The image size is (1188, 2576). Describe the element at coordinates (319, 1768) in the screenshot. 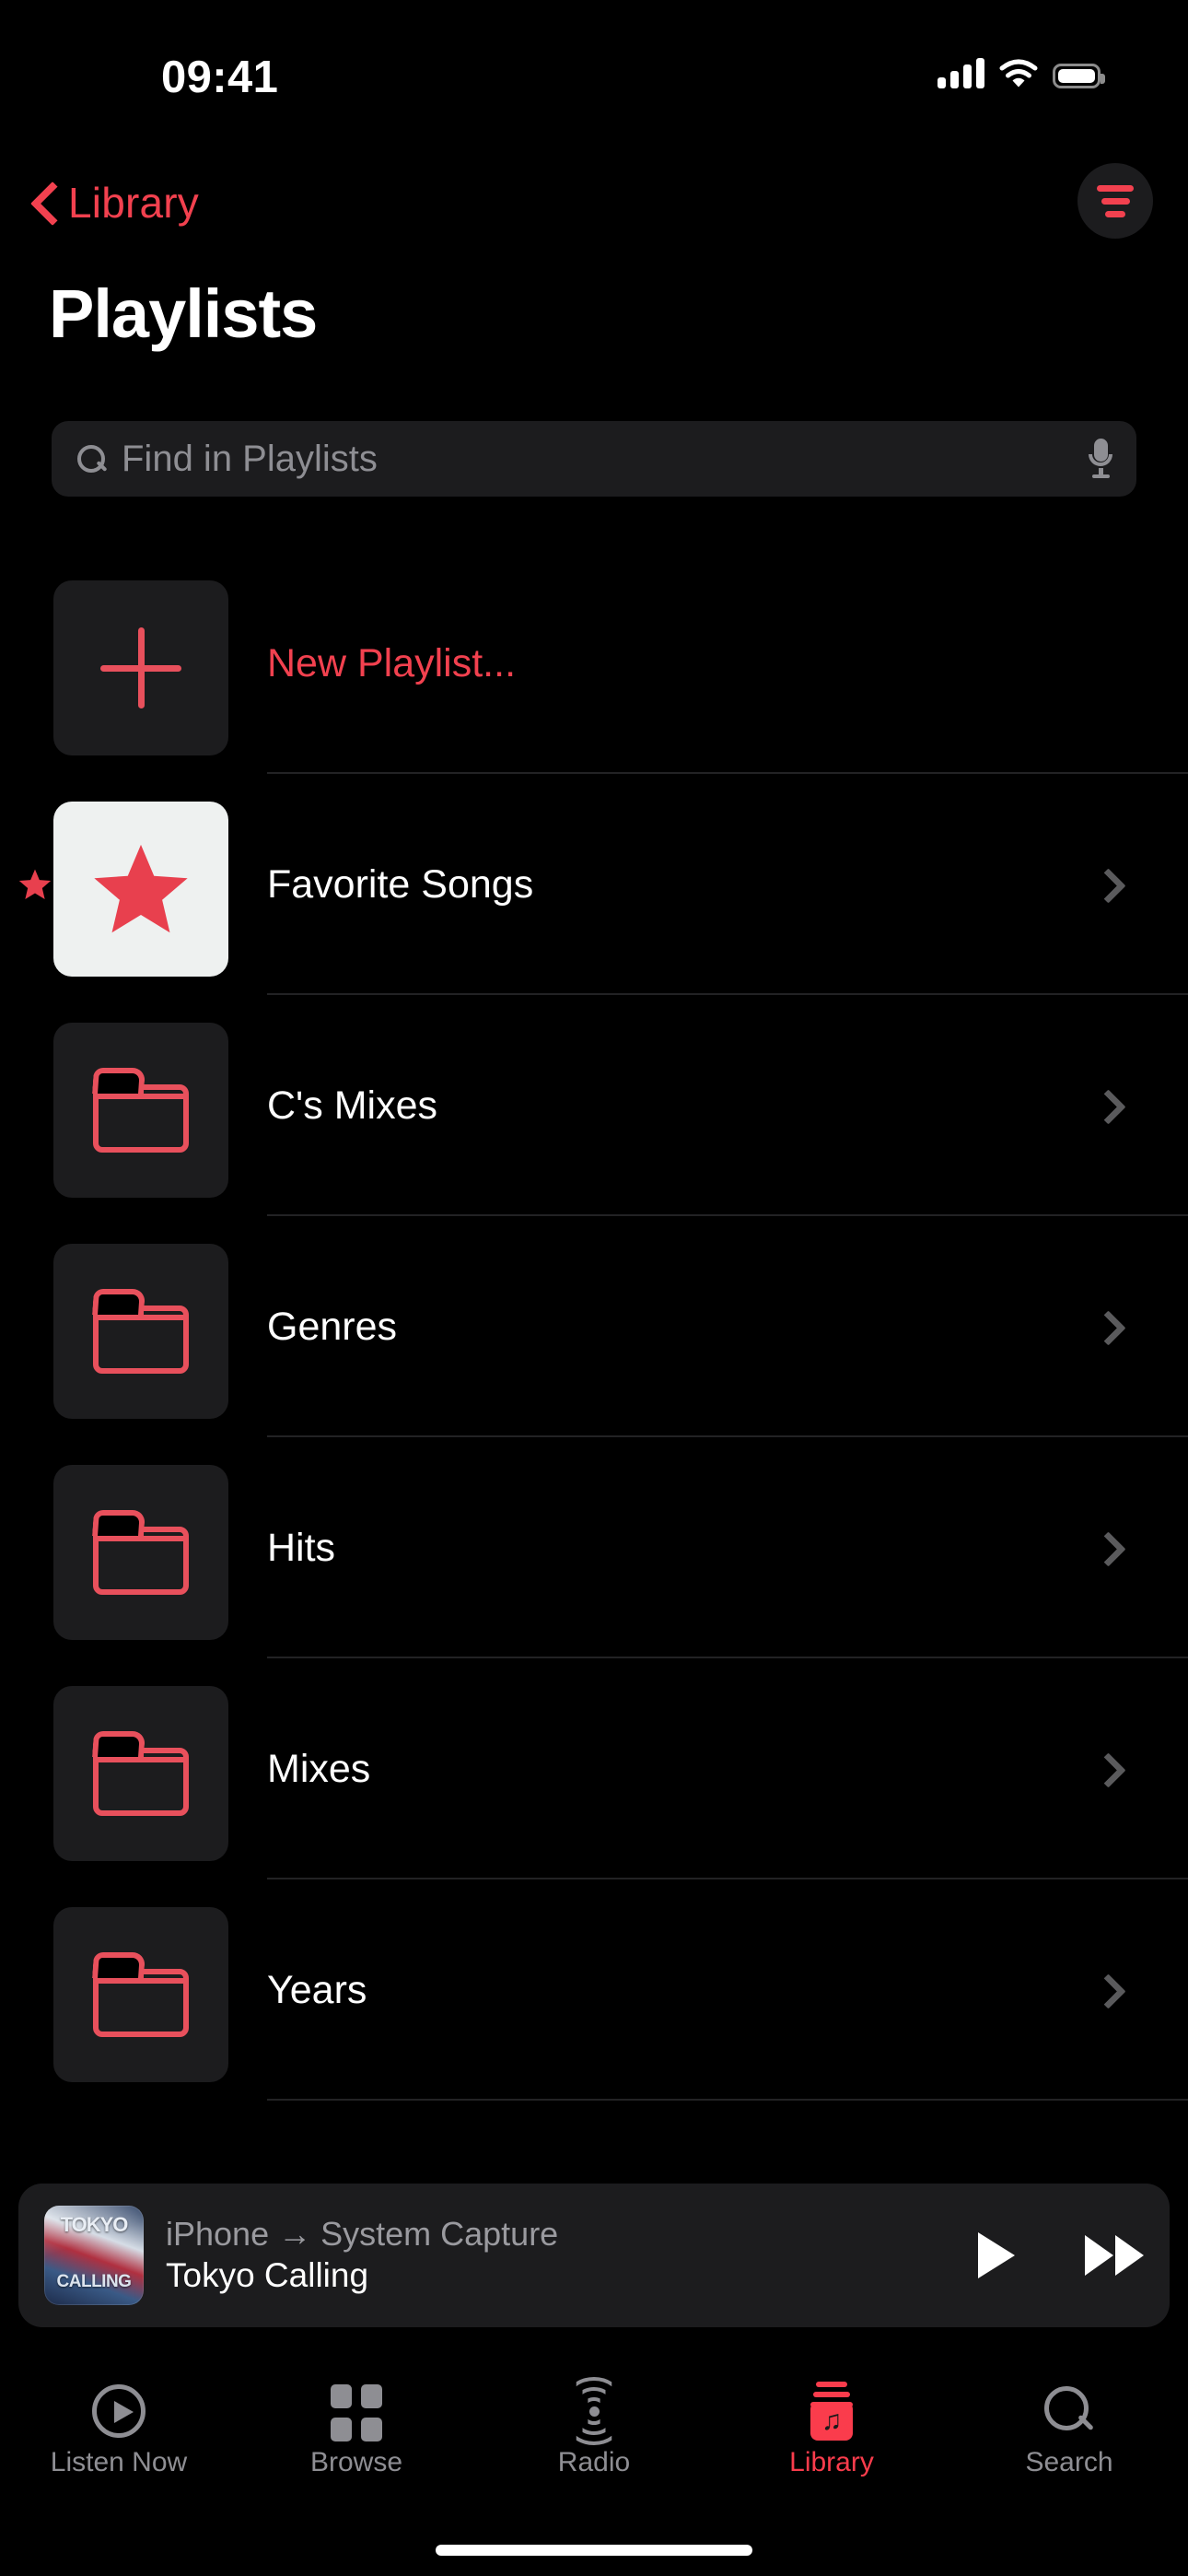

I see `playlist-row-label: Mixes` at that location.